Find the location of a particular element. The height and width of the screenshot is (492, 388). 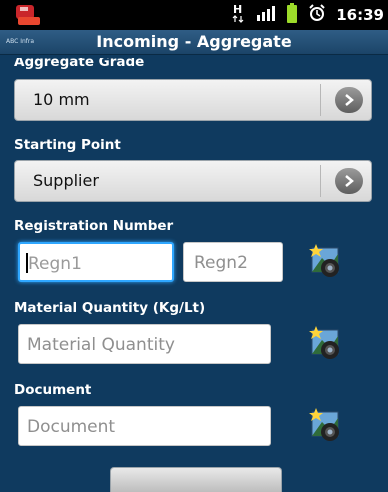

svg-text: H is located at coordinates (237, 9).